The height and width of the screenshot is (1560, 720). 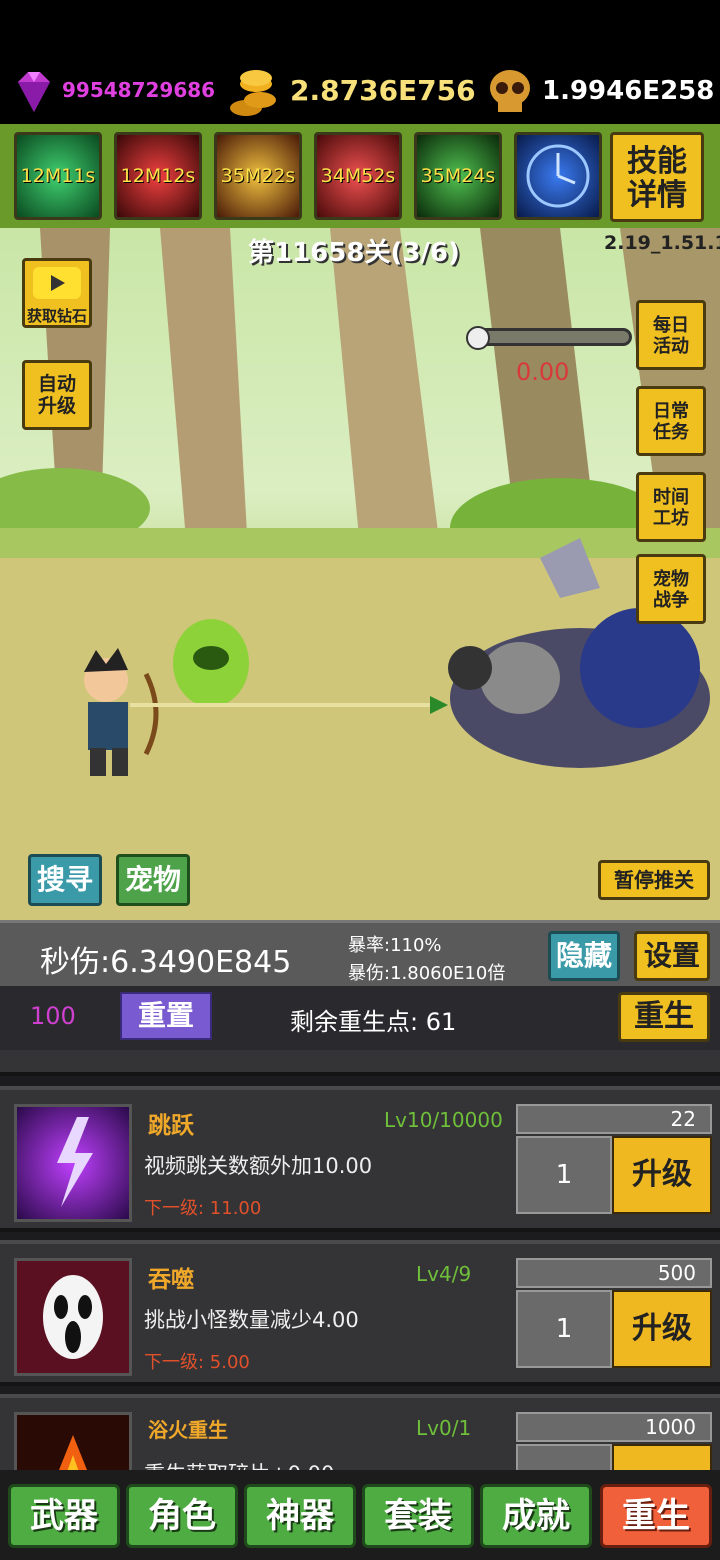 I want to click on gold-count: 2.8736E756, so click(x=383, y=90).